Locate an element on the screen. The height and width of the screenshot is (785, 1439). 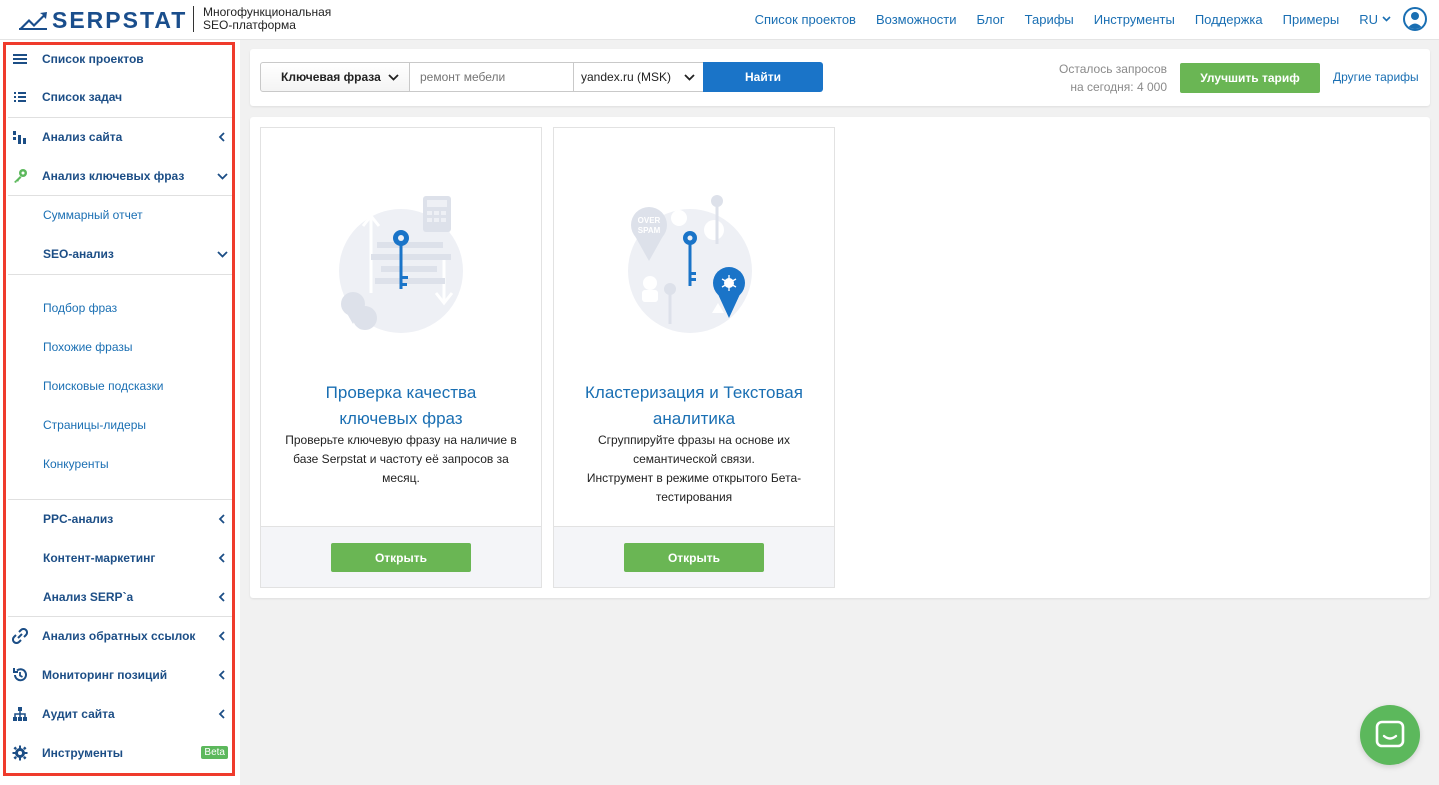
gear-icon is located at coordinates (20, 753).